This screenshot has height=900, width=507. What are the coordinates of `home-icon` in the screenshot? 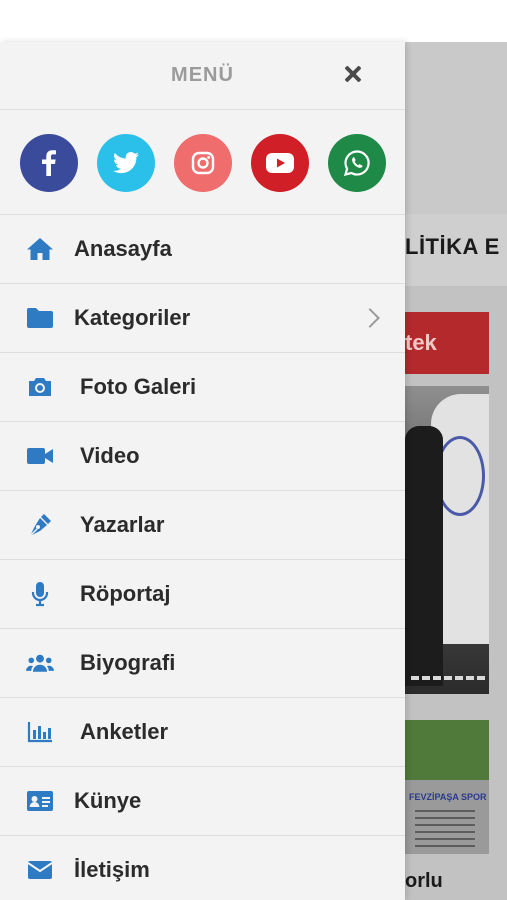 It's located at (40, 249).